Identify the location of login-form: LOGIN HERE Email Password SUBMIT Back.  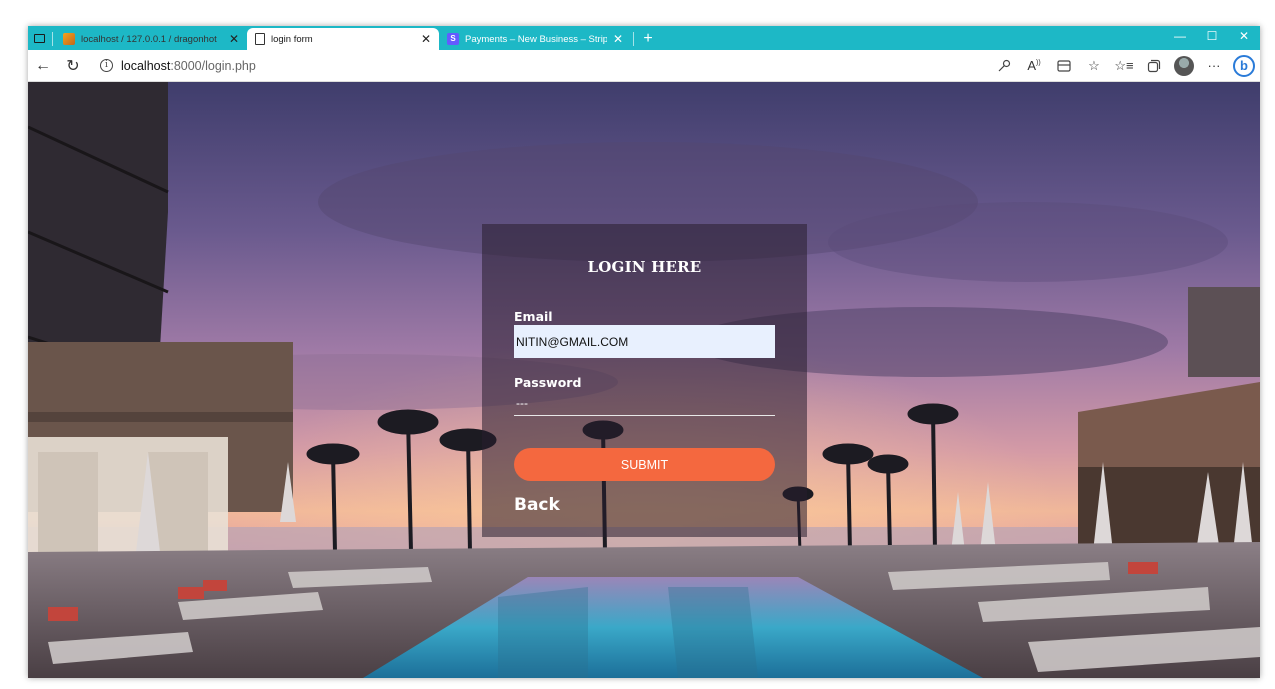
(644, 380).